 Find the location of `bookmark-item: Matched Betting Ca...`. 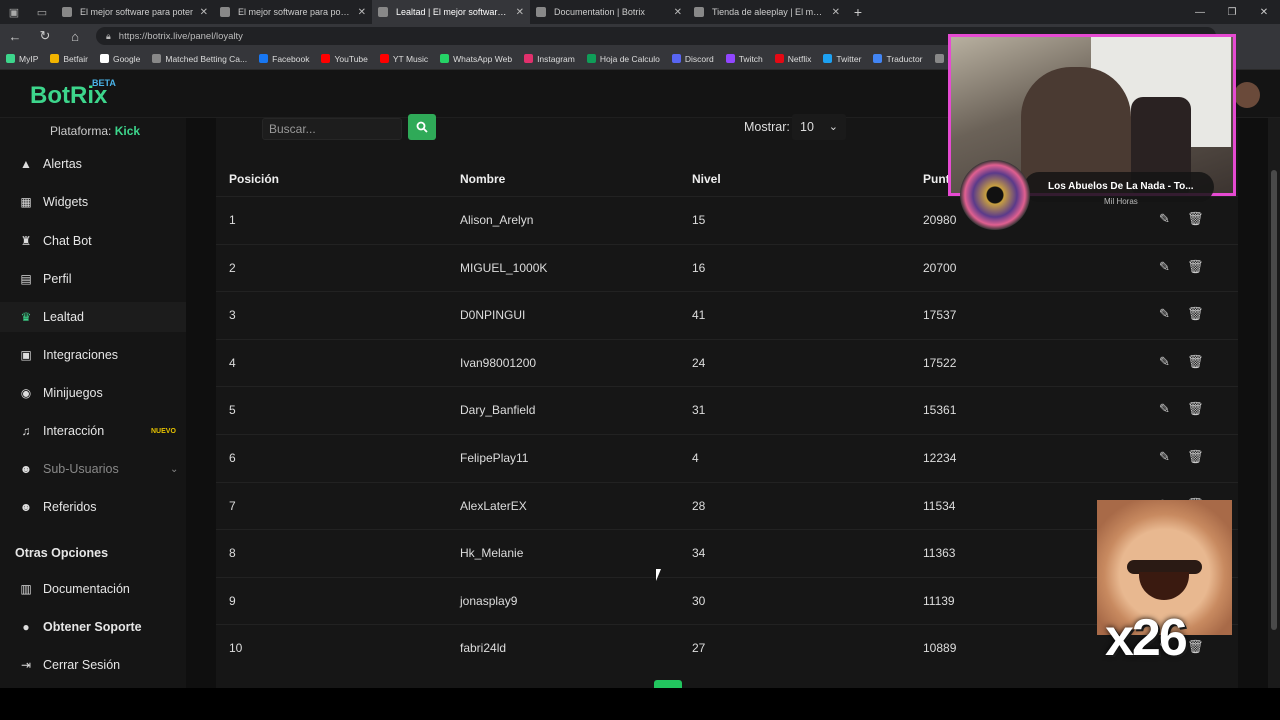

bookmark-item: Matched Betting Ca... is located at coordinates (199, 59).